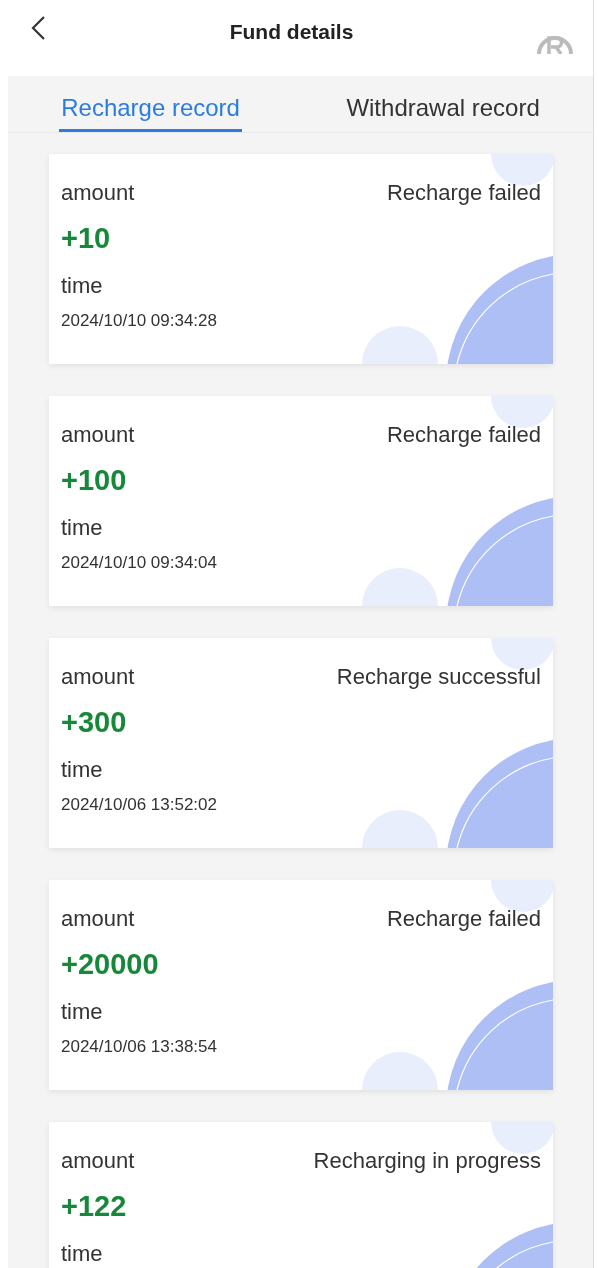 The height and width of the screenshot is (1268, 598). I want to click on amount-value: +100, so click(94, 480).